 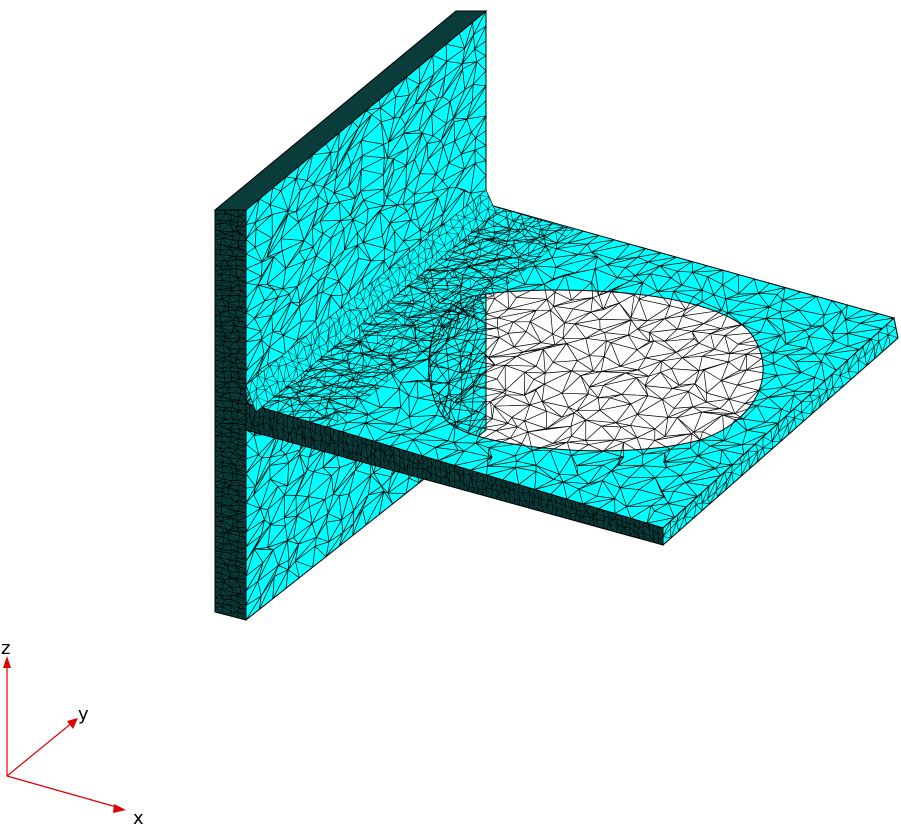 What do you see at coordinates (119, 808) in the screenshot?
I see `x-arrowhead` at bounding box center [119, 808].